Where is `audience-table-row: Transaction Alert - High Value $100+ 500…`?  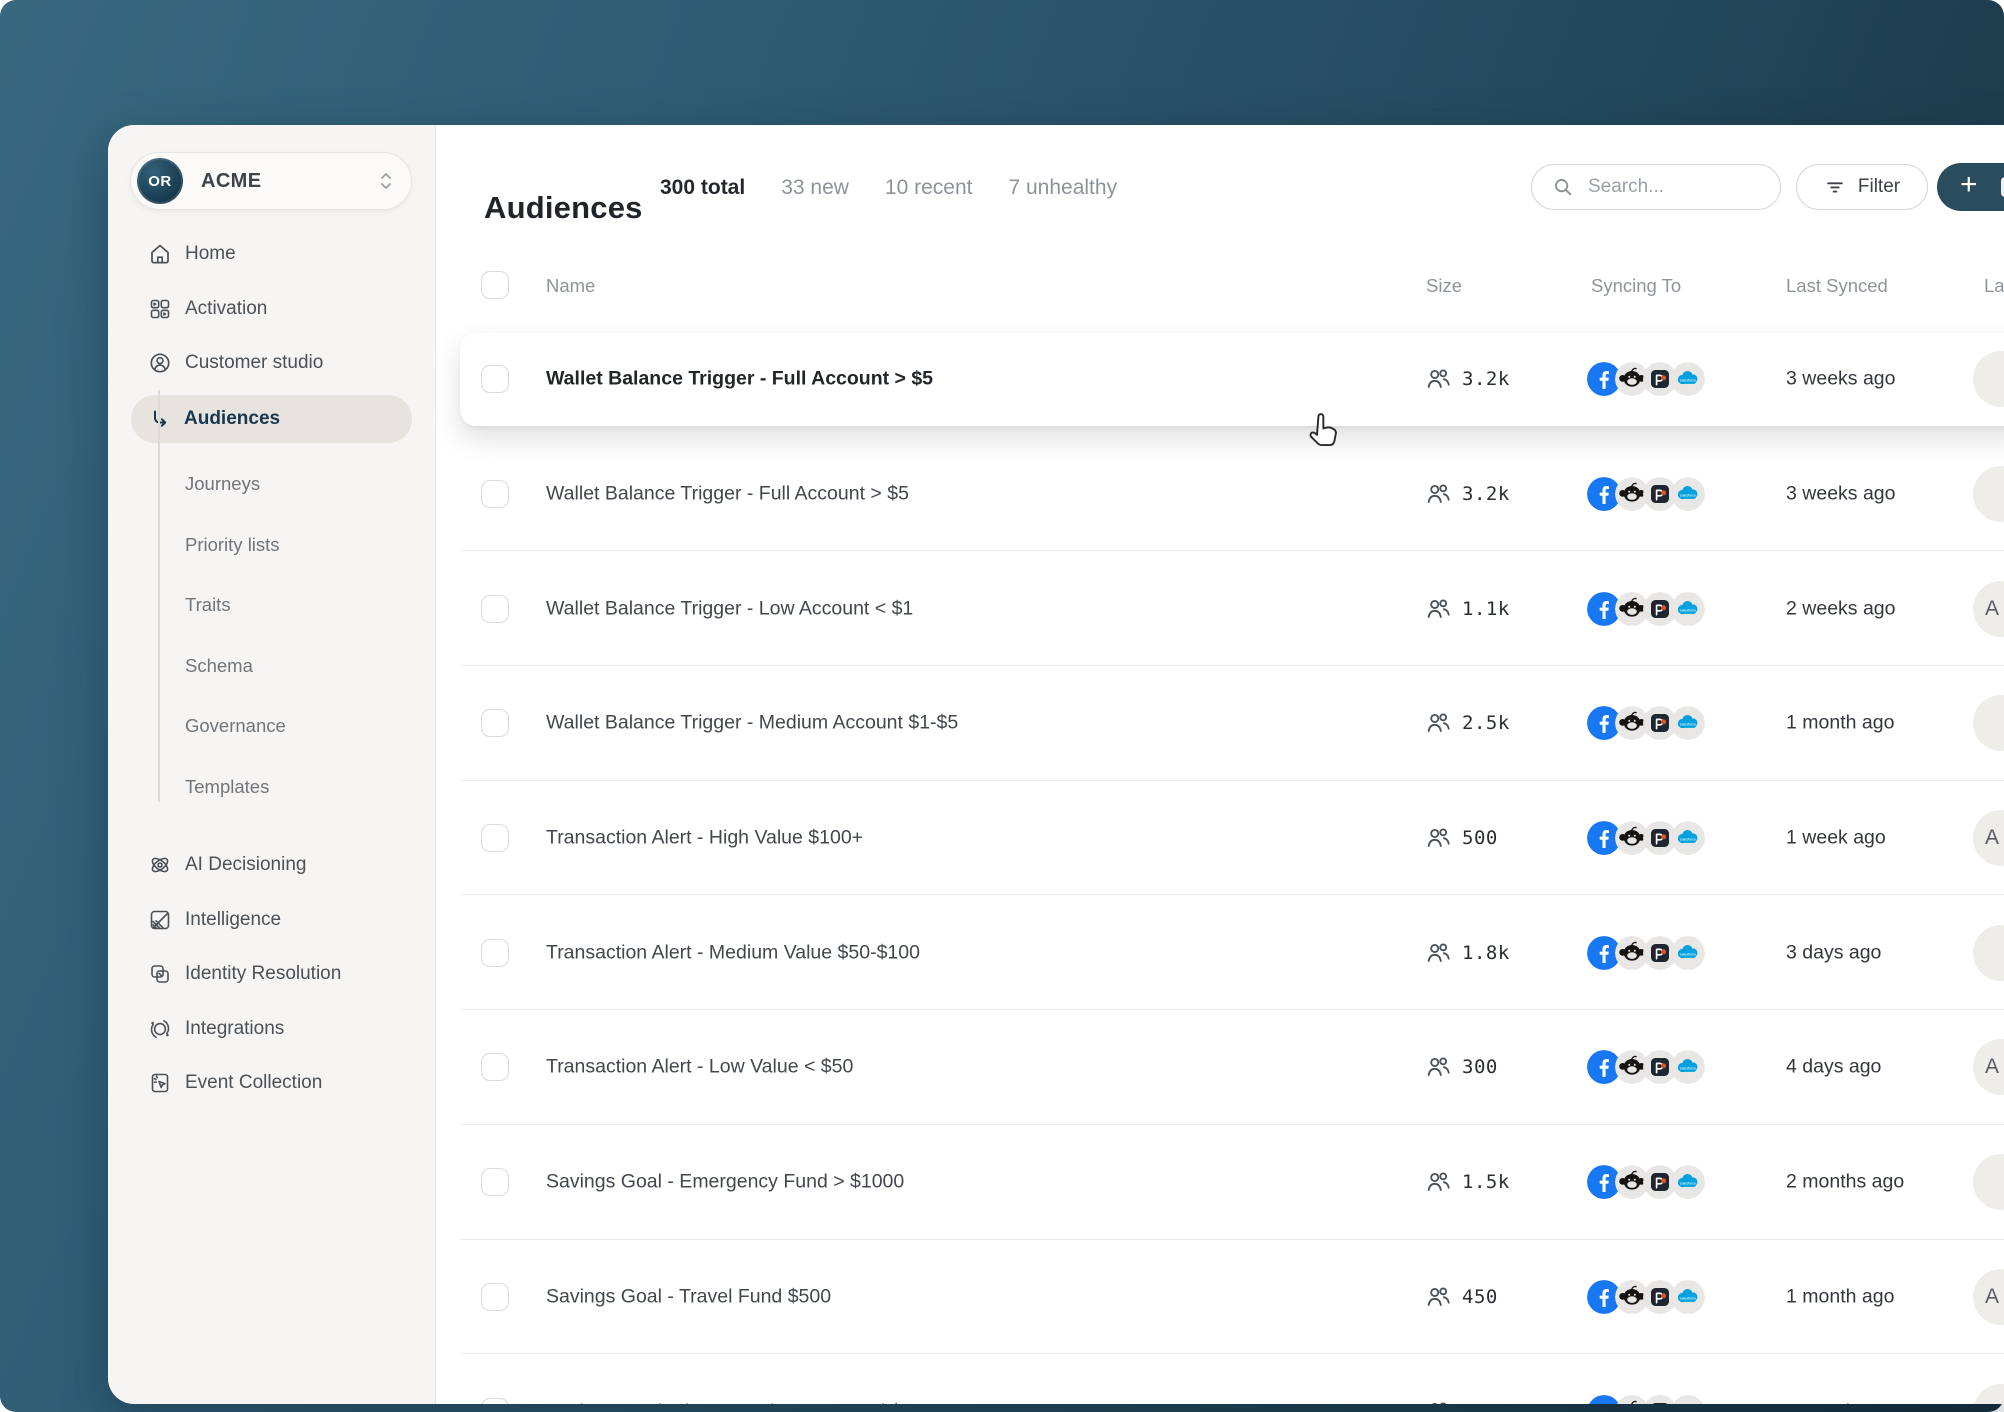
audience-table-row: Transaction Alert - High Value $100+ 500… is located at coordinates (1220, 838).